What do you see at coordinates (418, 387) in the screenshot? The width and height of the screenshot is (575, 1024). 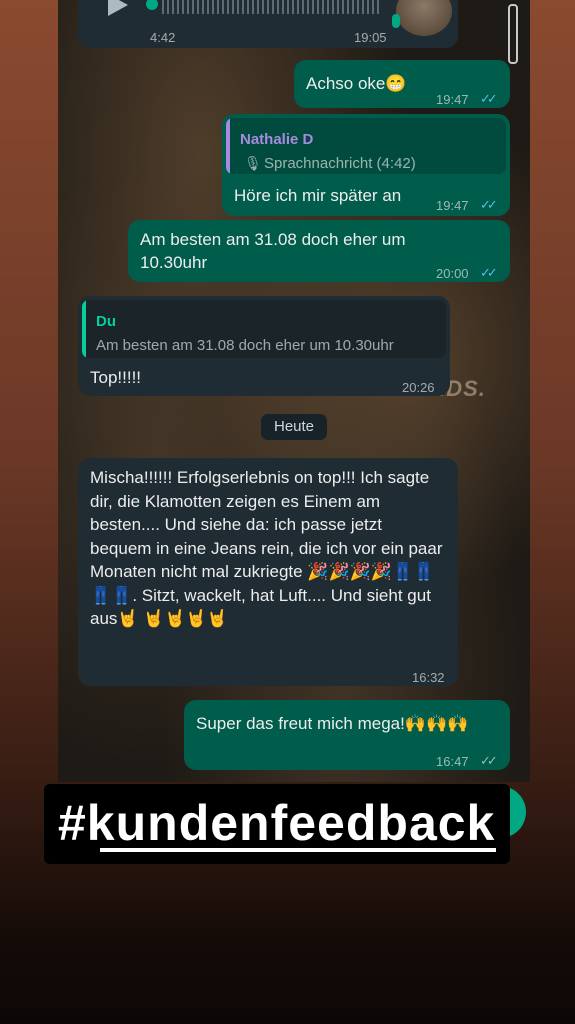 I see `message-time: 20:26` at bounding box center [418, 387].